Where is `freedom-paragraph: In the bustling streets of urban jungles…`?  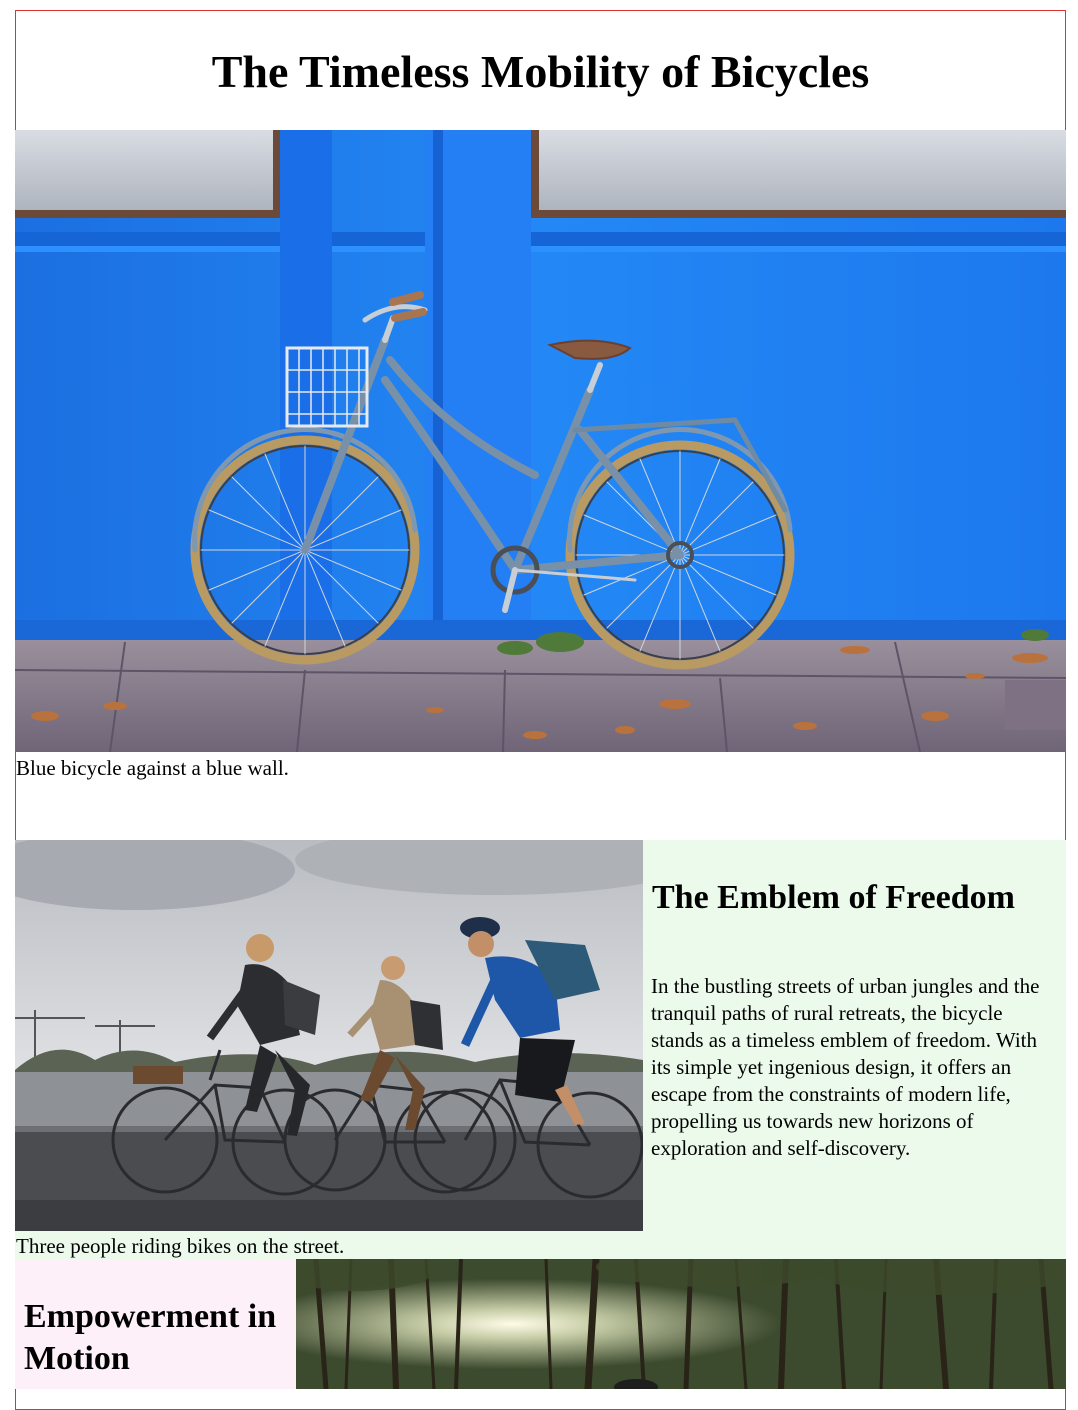
freedom-paragraph: In the bustling streets of urban jungles… is located at coordinates (845, 1067).